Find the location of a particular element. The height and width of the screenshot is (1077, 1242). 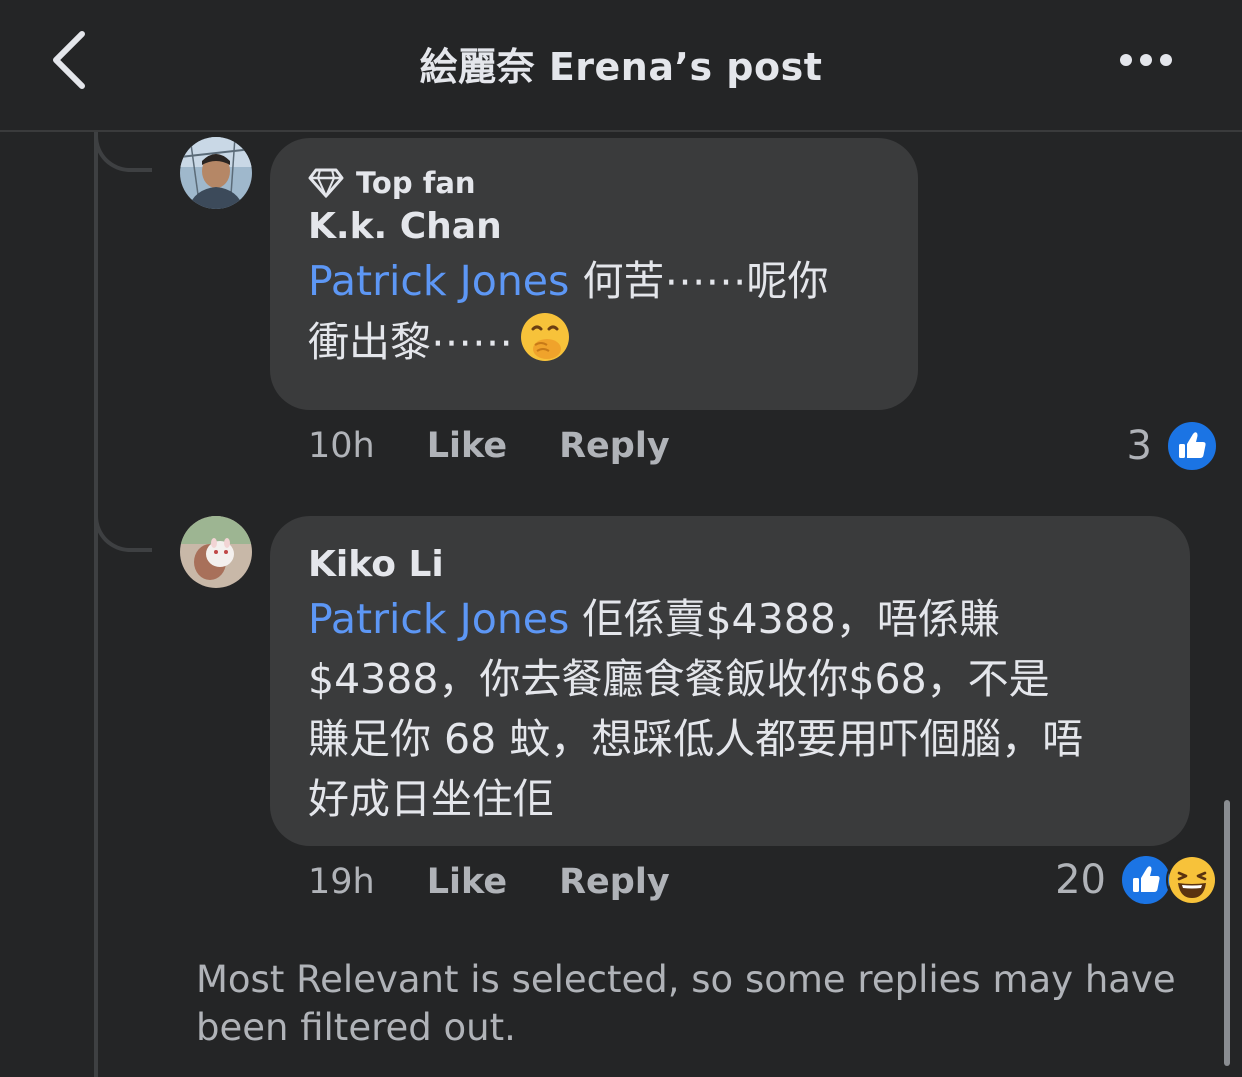

comment-text-line: 佢係賣$4388，唔係賺 is located at coordinates (784, 619).